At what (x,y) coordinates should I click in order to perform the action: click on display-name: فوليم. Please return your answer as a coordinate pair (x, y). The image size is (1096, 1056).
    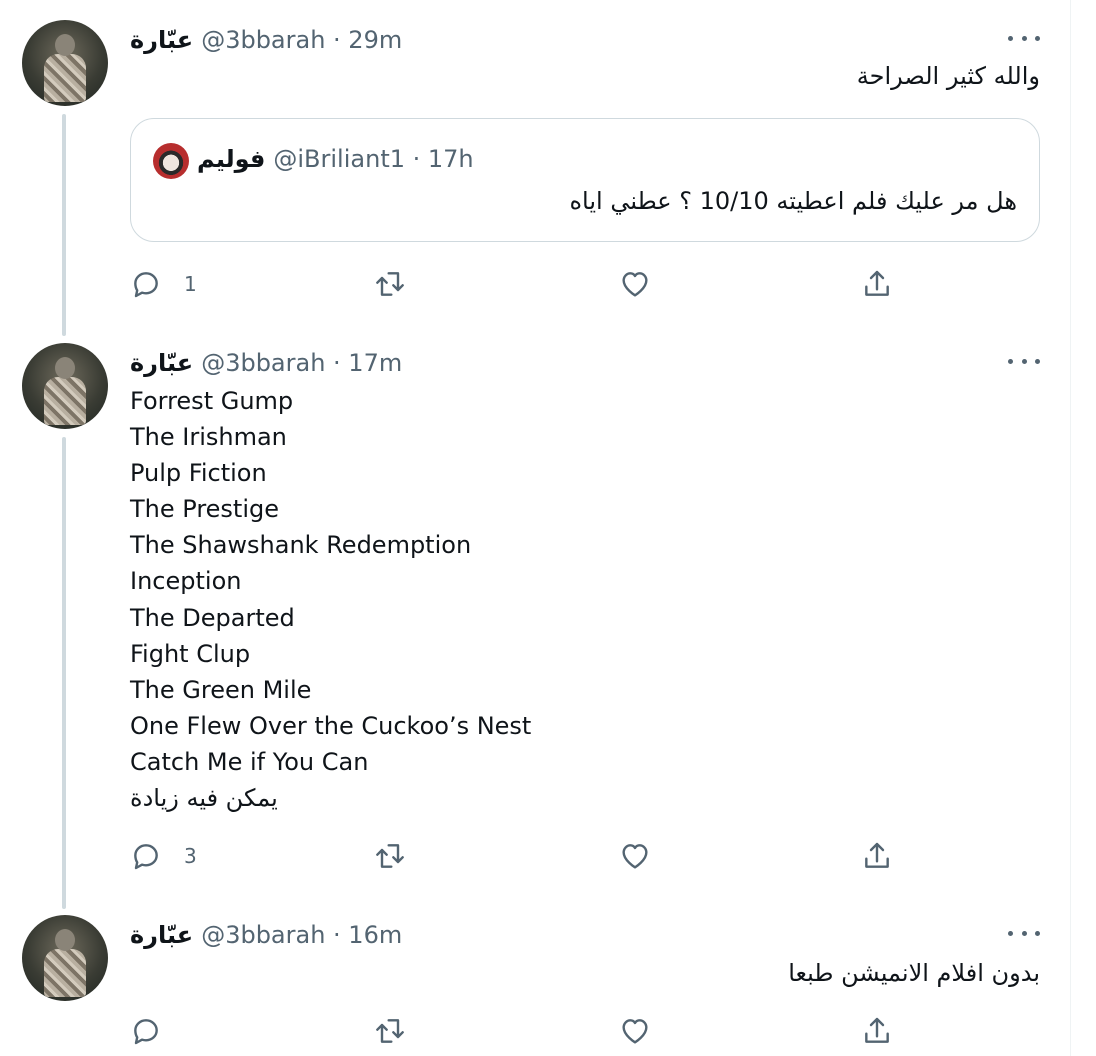
    Looking at the image, I should click on (231, 159).